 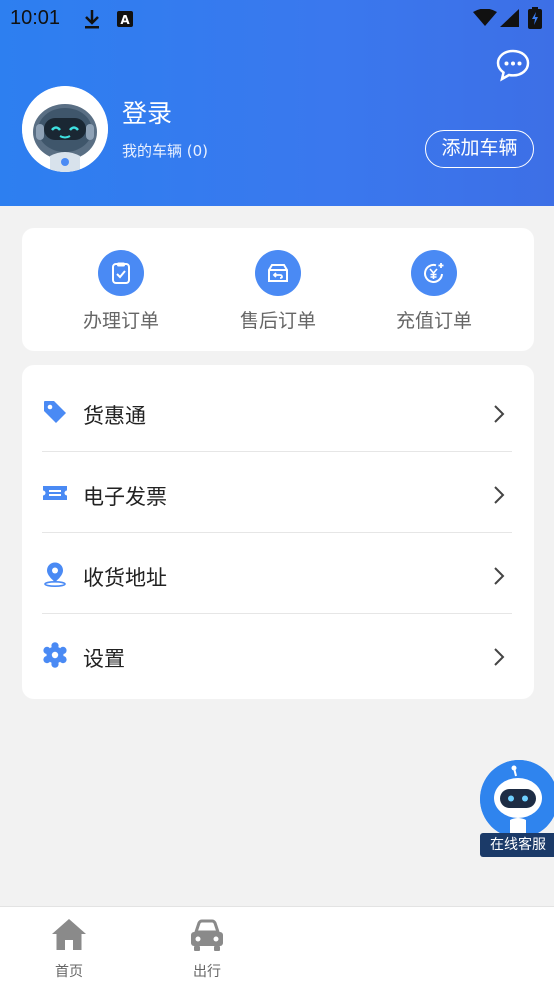 I want to click on order-item-recharge: 充值订单, so click(x=434, y=291).